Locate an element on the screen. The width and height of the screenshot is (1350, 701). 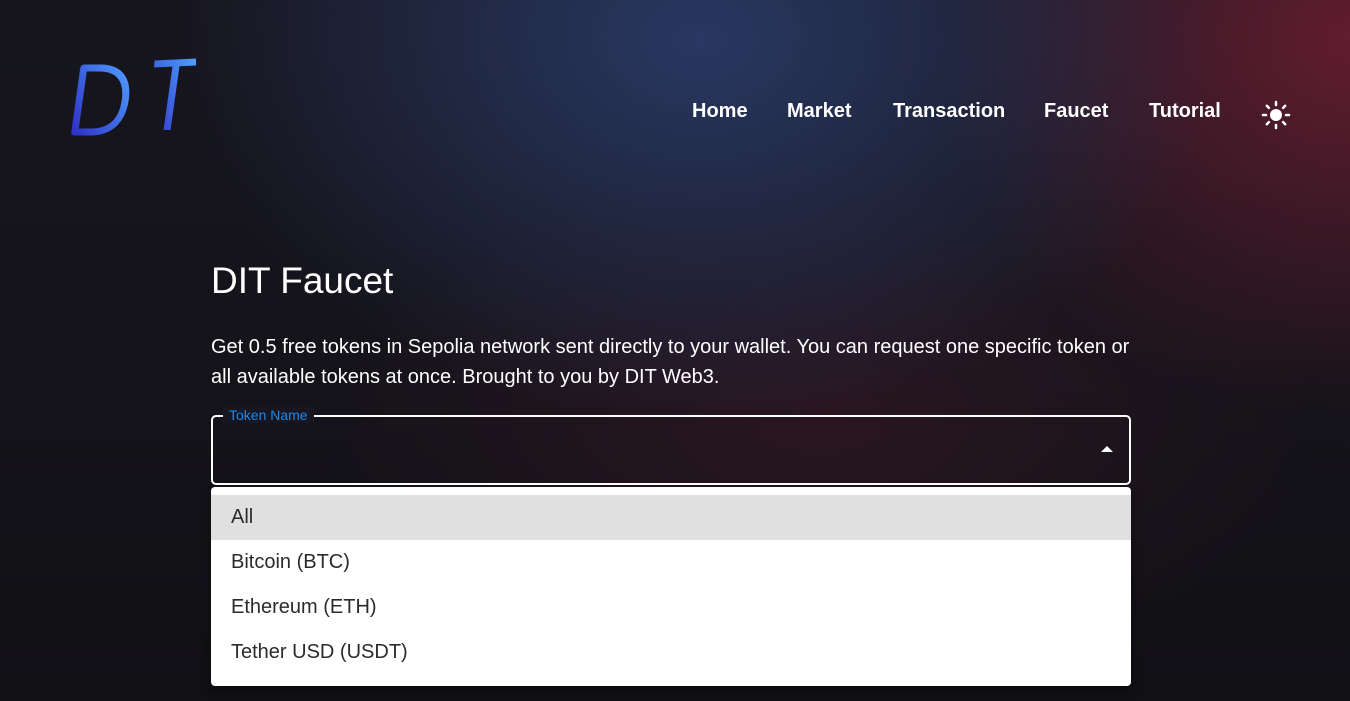
dropdown-option-all: All is located at coordinates (671, 517).